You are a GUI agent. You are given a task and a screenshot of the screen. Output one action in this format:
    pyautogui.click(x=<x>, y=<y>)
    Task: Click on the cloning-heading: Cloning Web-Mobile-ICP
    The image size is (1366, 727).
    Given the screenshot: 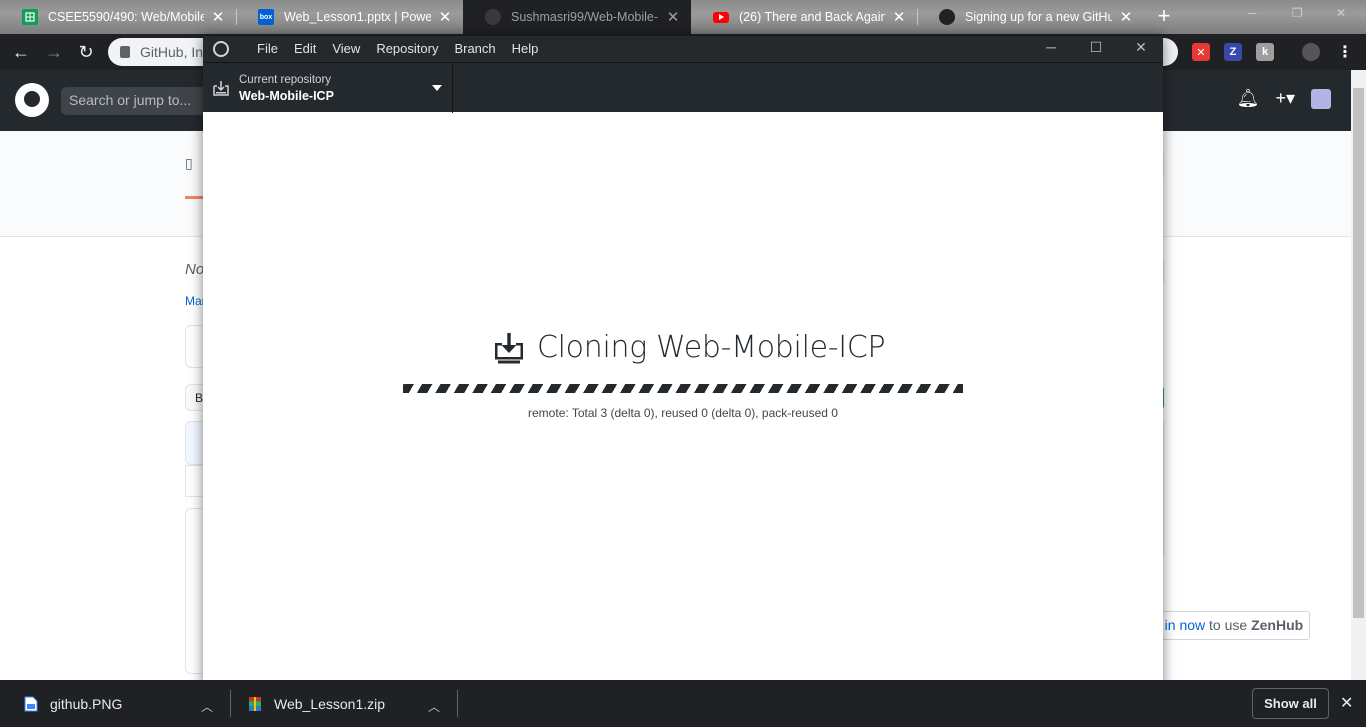 What is the action you would take?
    pyautogui.click(x=689, y=347)
    